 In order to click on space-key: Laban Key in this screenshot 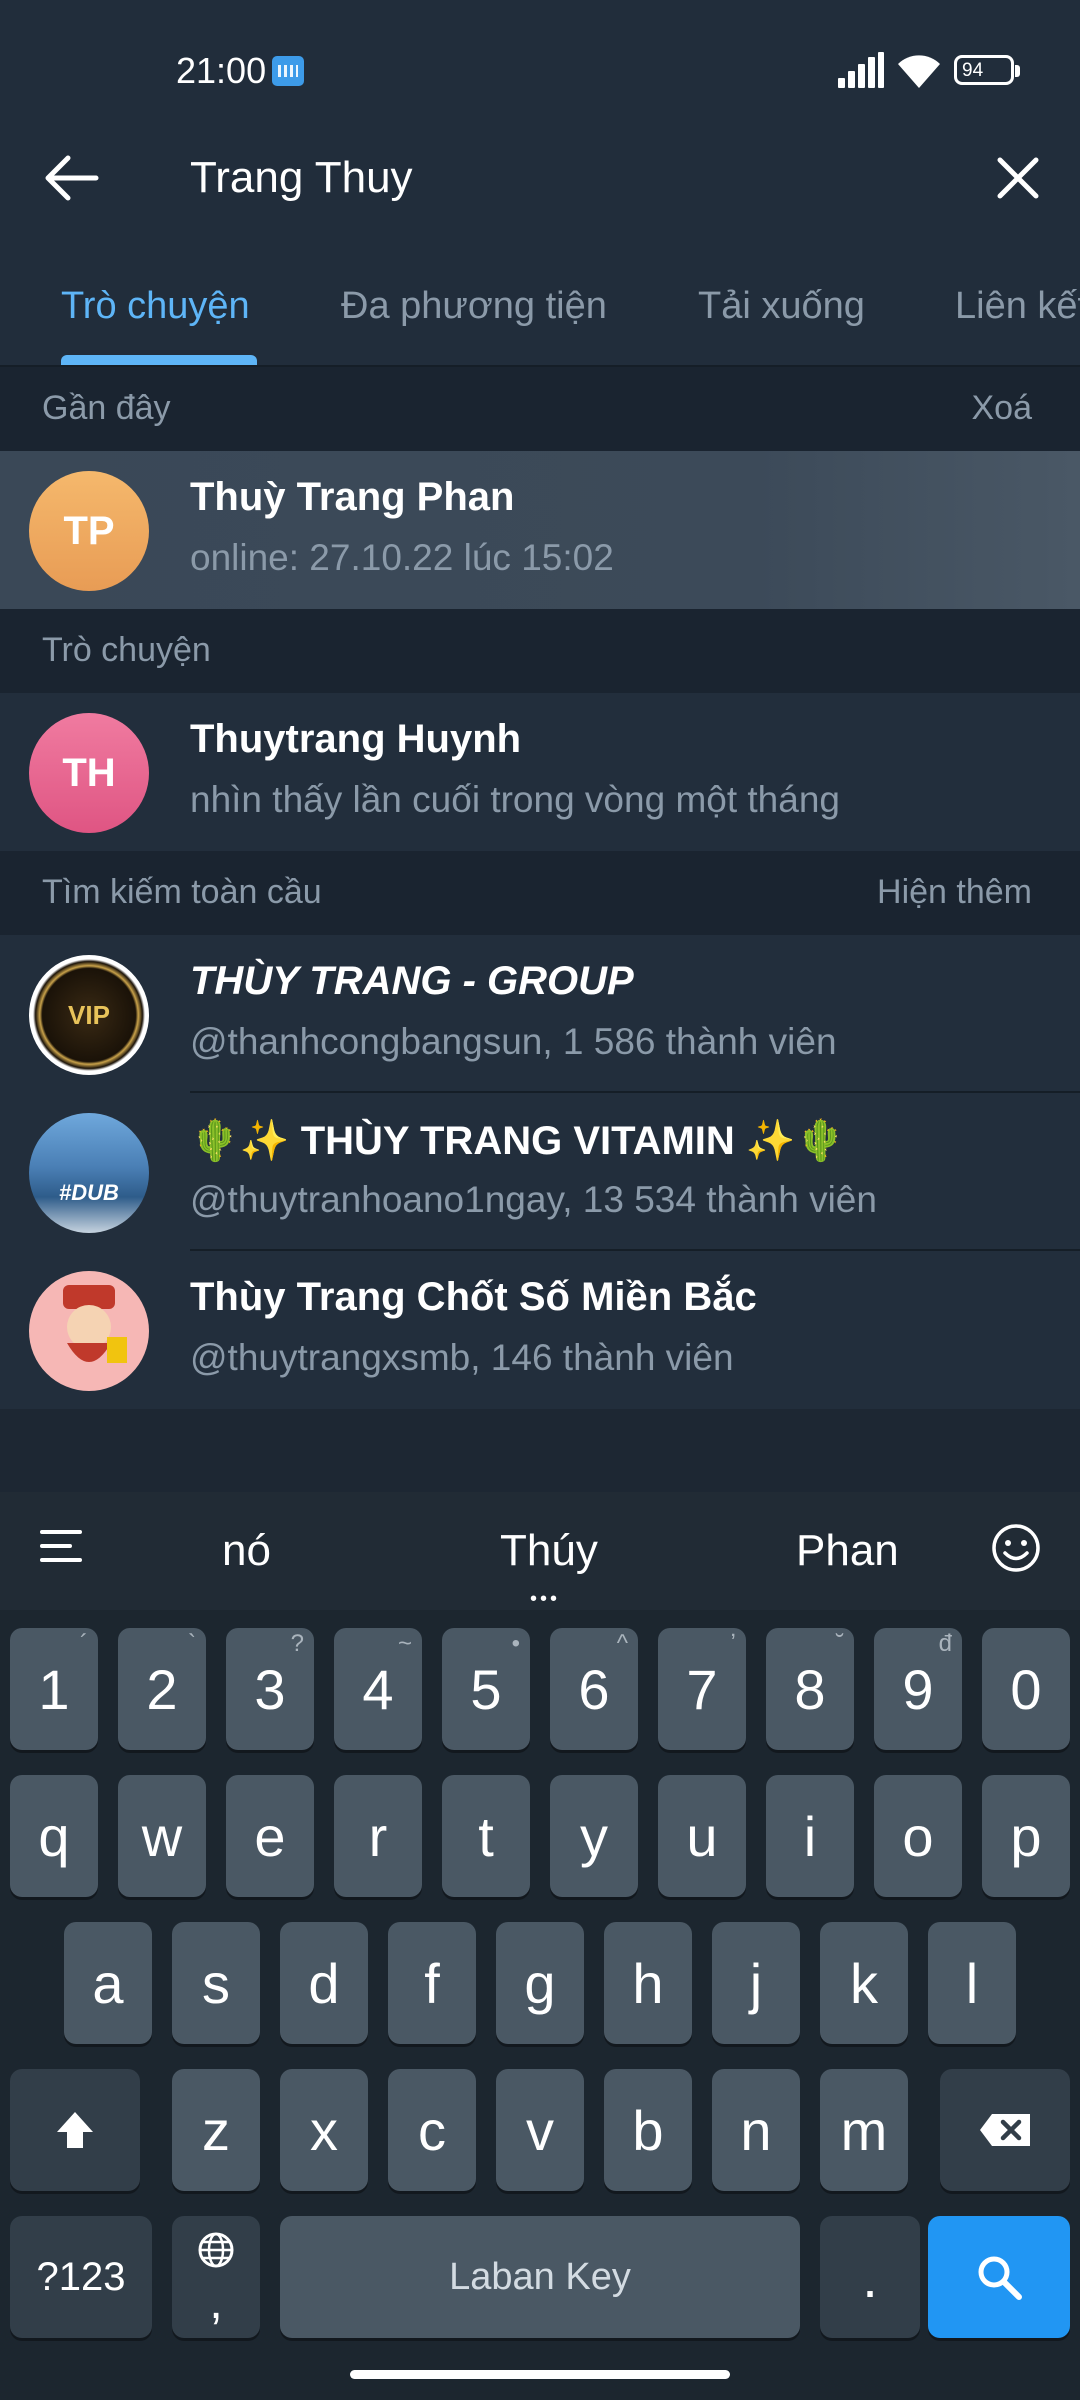, I will do `click(540, 2277)`.